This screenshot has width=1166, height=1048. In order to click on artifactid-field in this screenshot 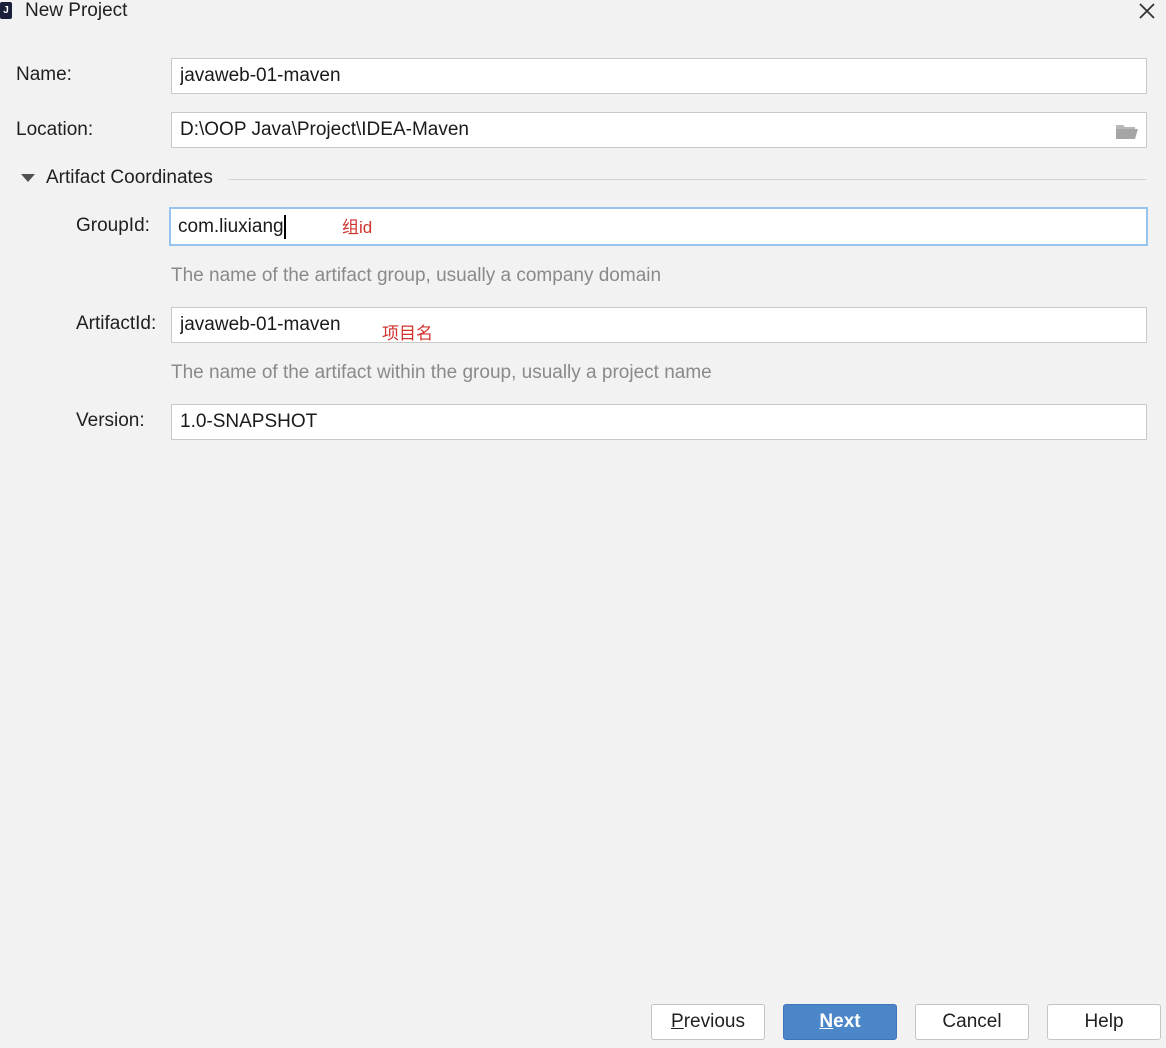, I will do `click(659, 325)`.